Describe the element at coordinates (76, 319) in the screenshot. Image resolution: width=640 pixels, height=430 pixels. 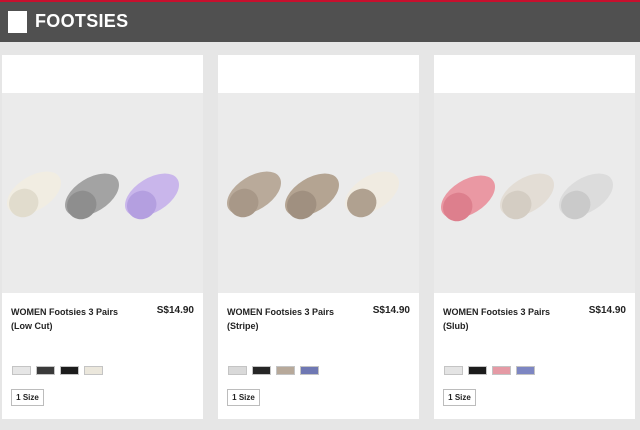
I see `product-name: WOMEN Footsies 3 Pairs (Low Cut)` at that location.